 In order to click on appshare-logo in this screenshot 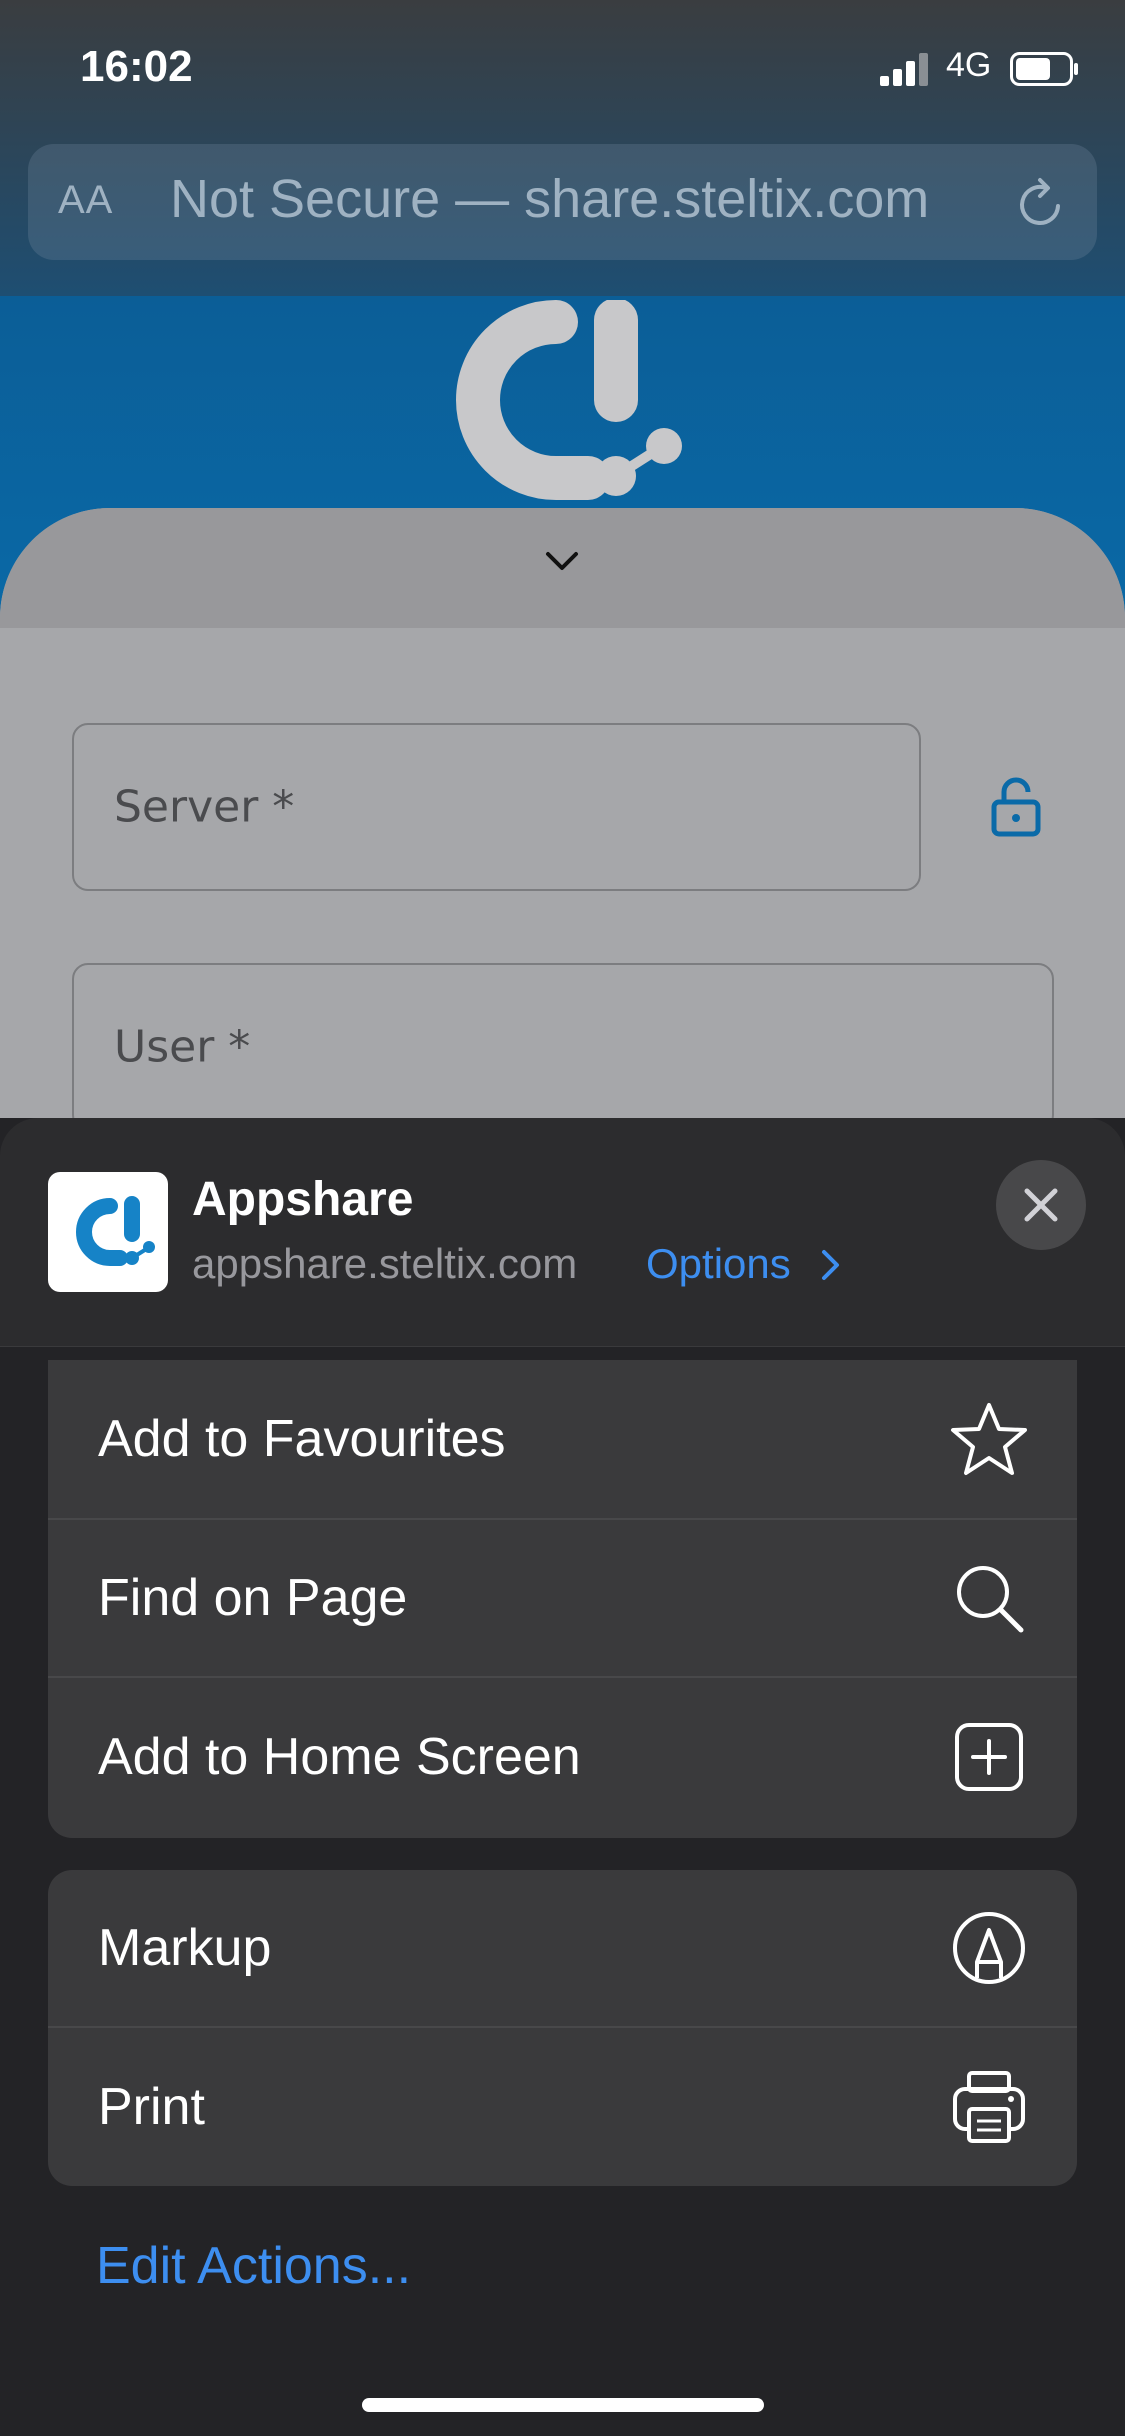, I will do `click(569, 400)`.